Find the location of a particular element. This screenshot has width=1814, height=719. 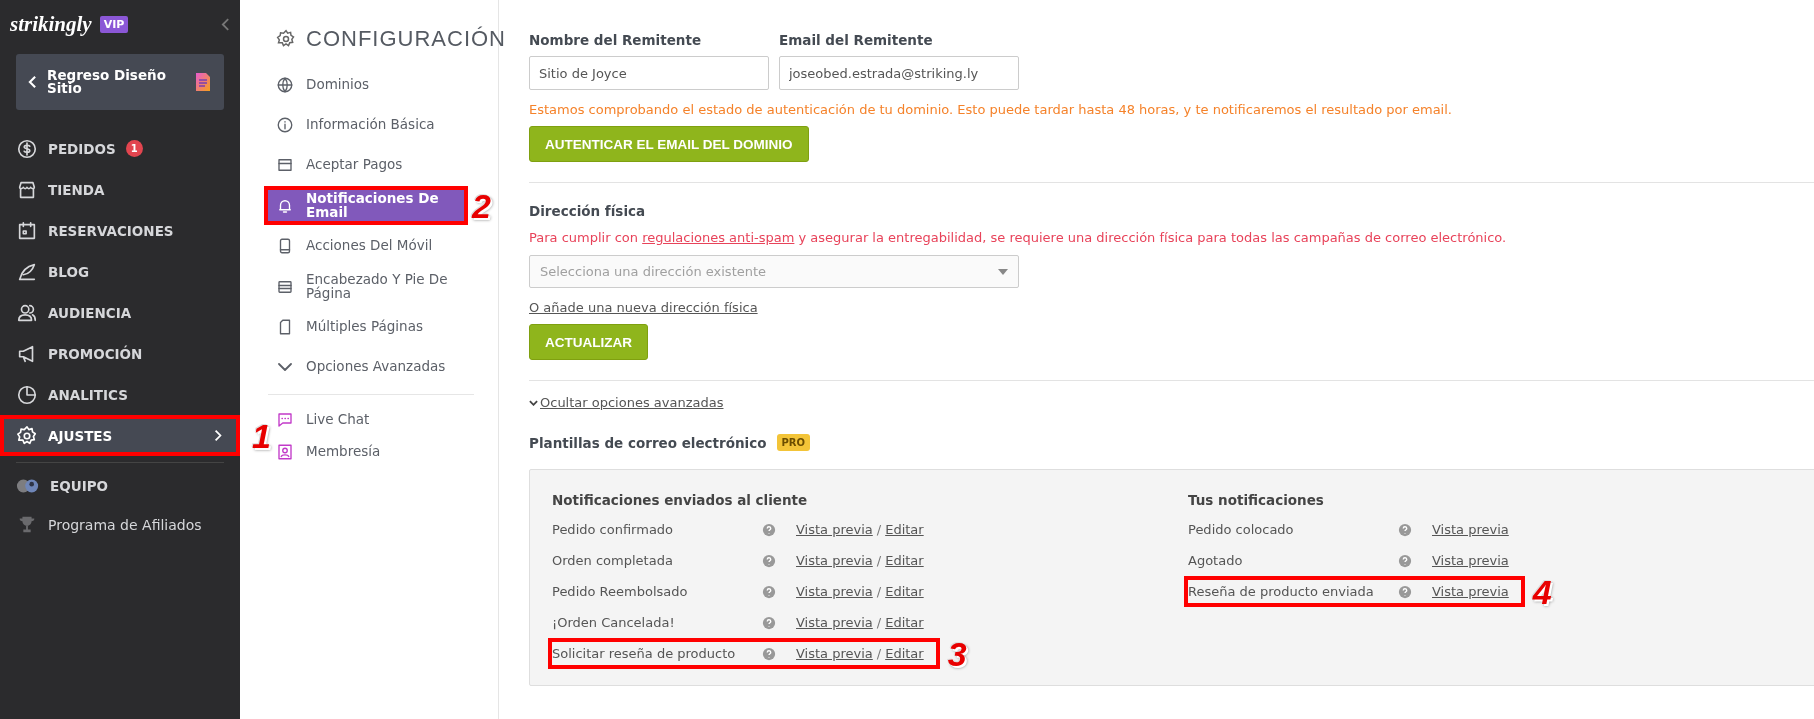

settings-nav-item: Información Básica is located at coordinates (366, 125).